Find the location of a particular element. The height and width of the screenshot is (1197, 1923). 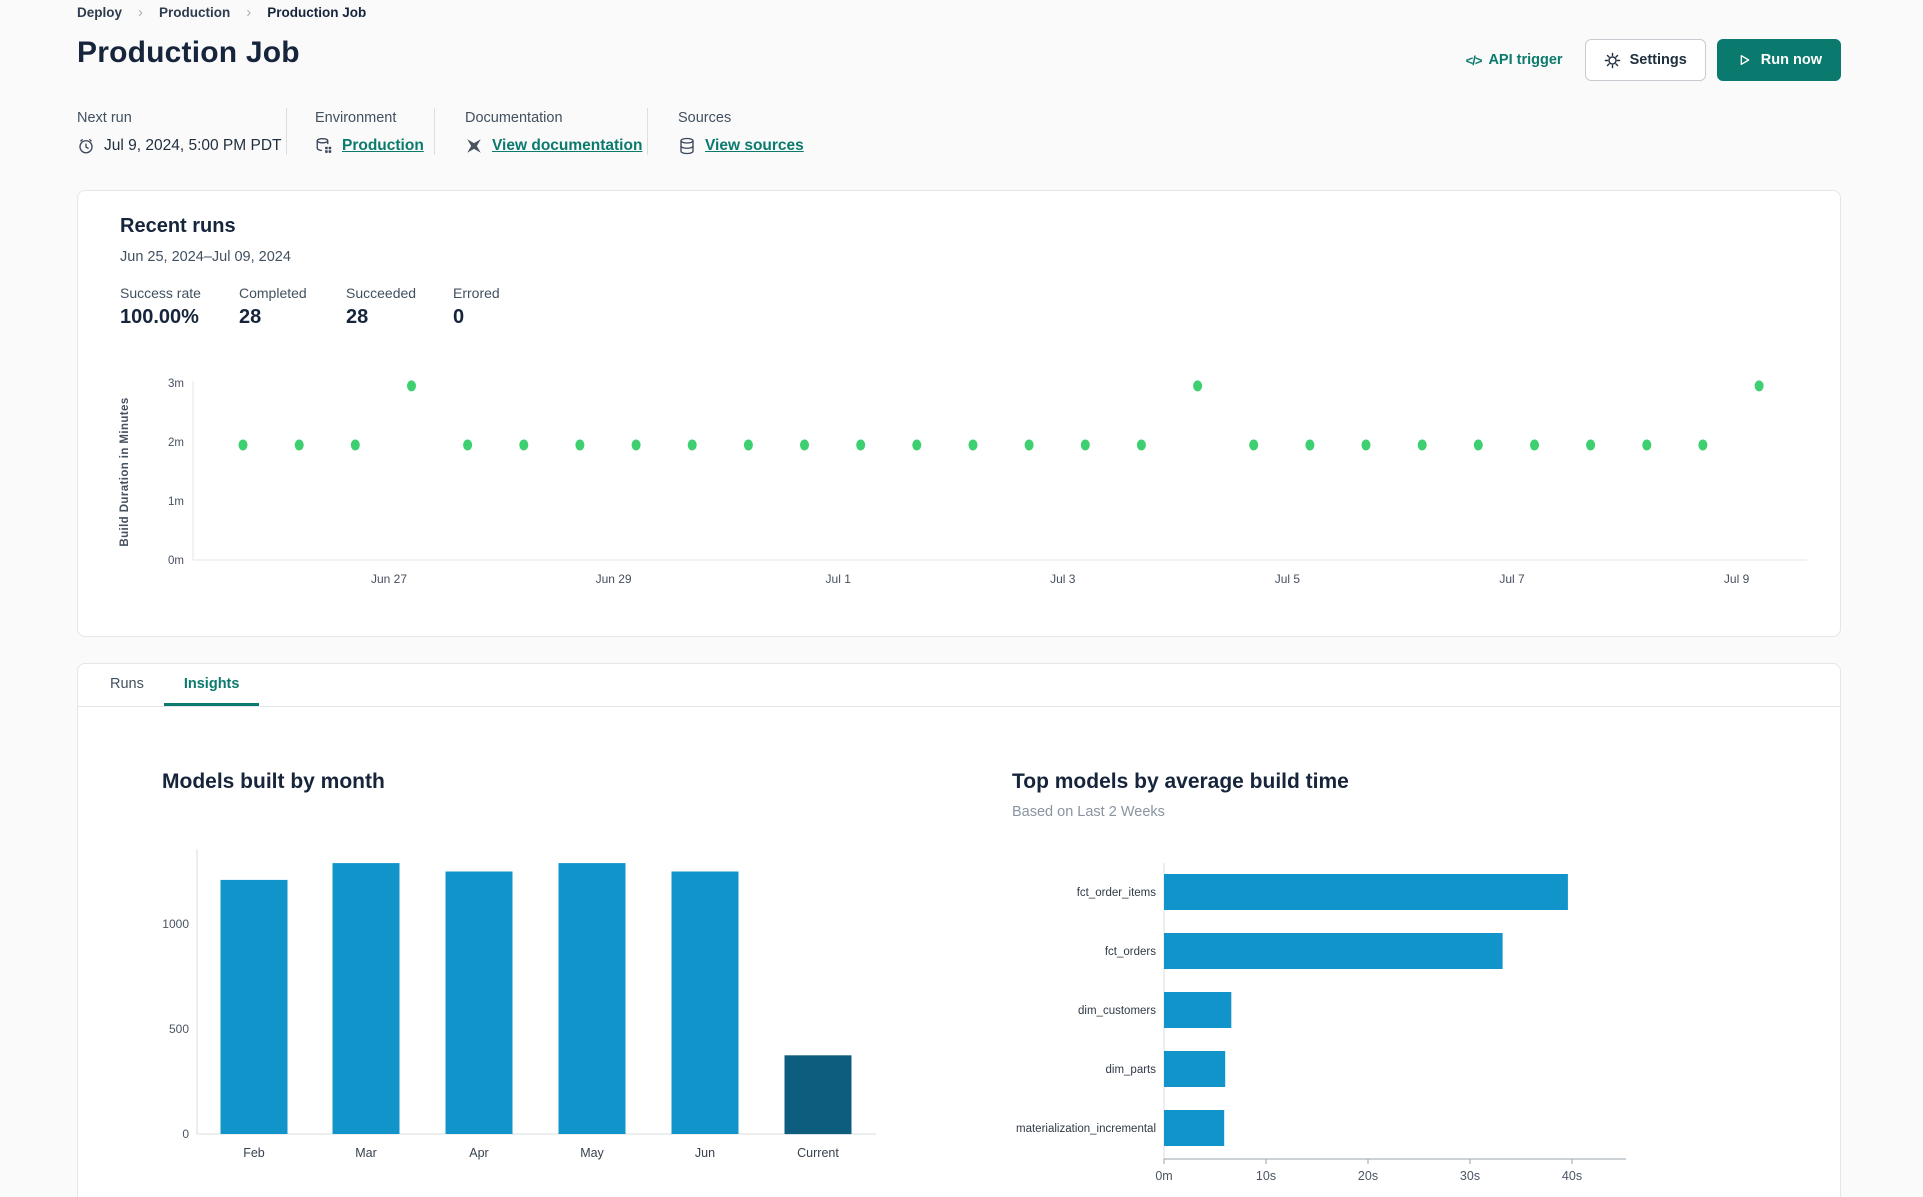

environment-link: Production is located at coordinates (383, 146).